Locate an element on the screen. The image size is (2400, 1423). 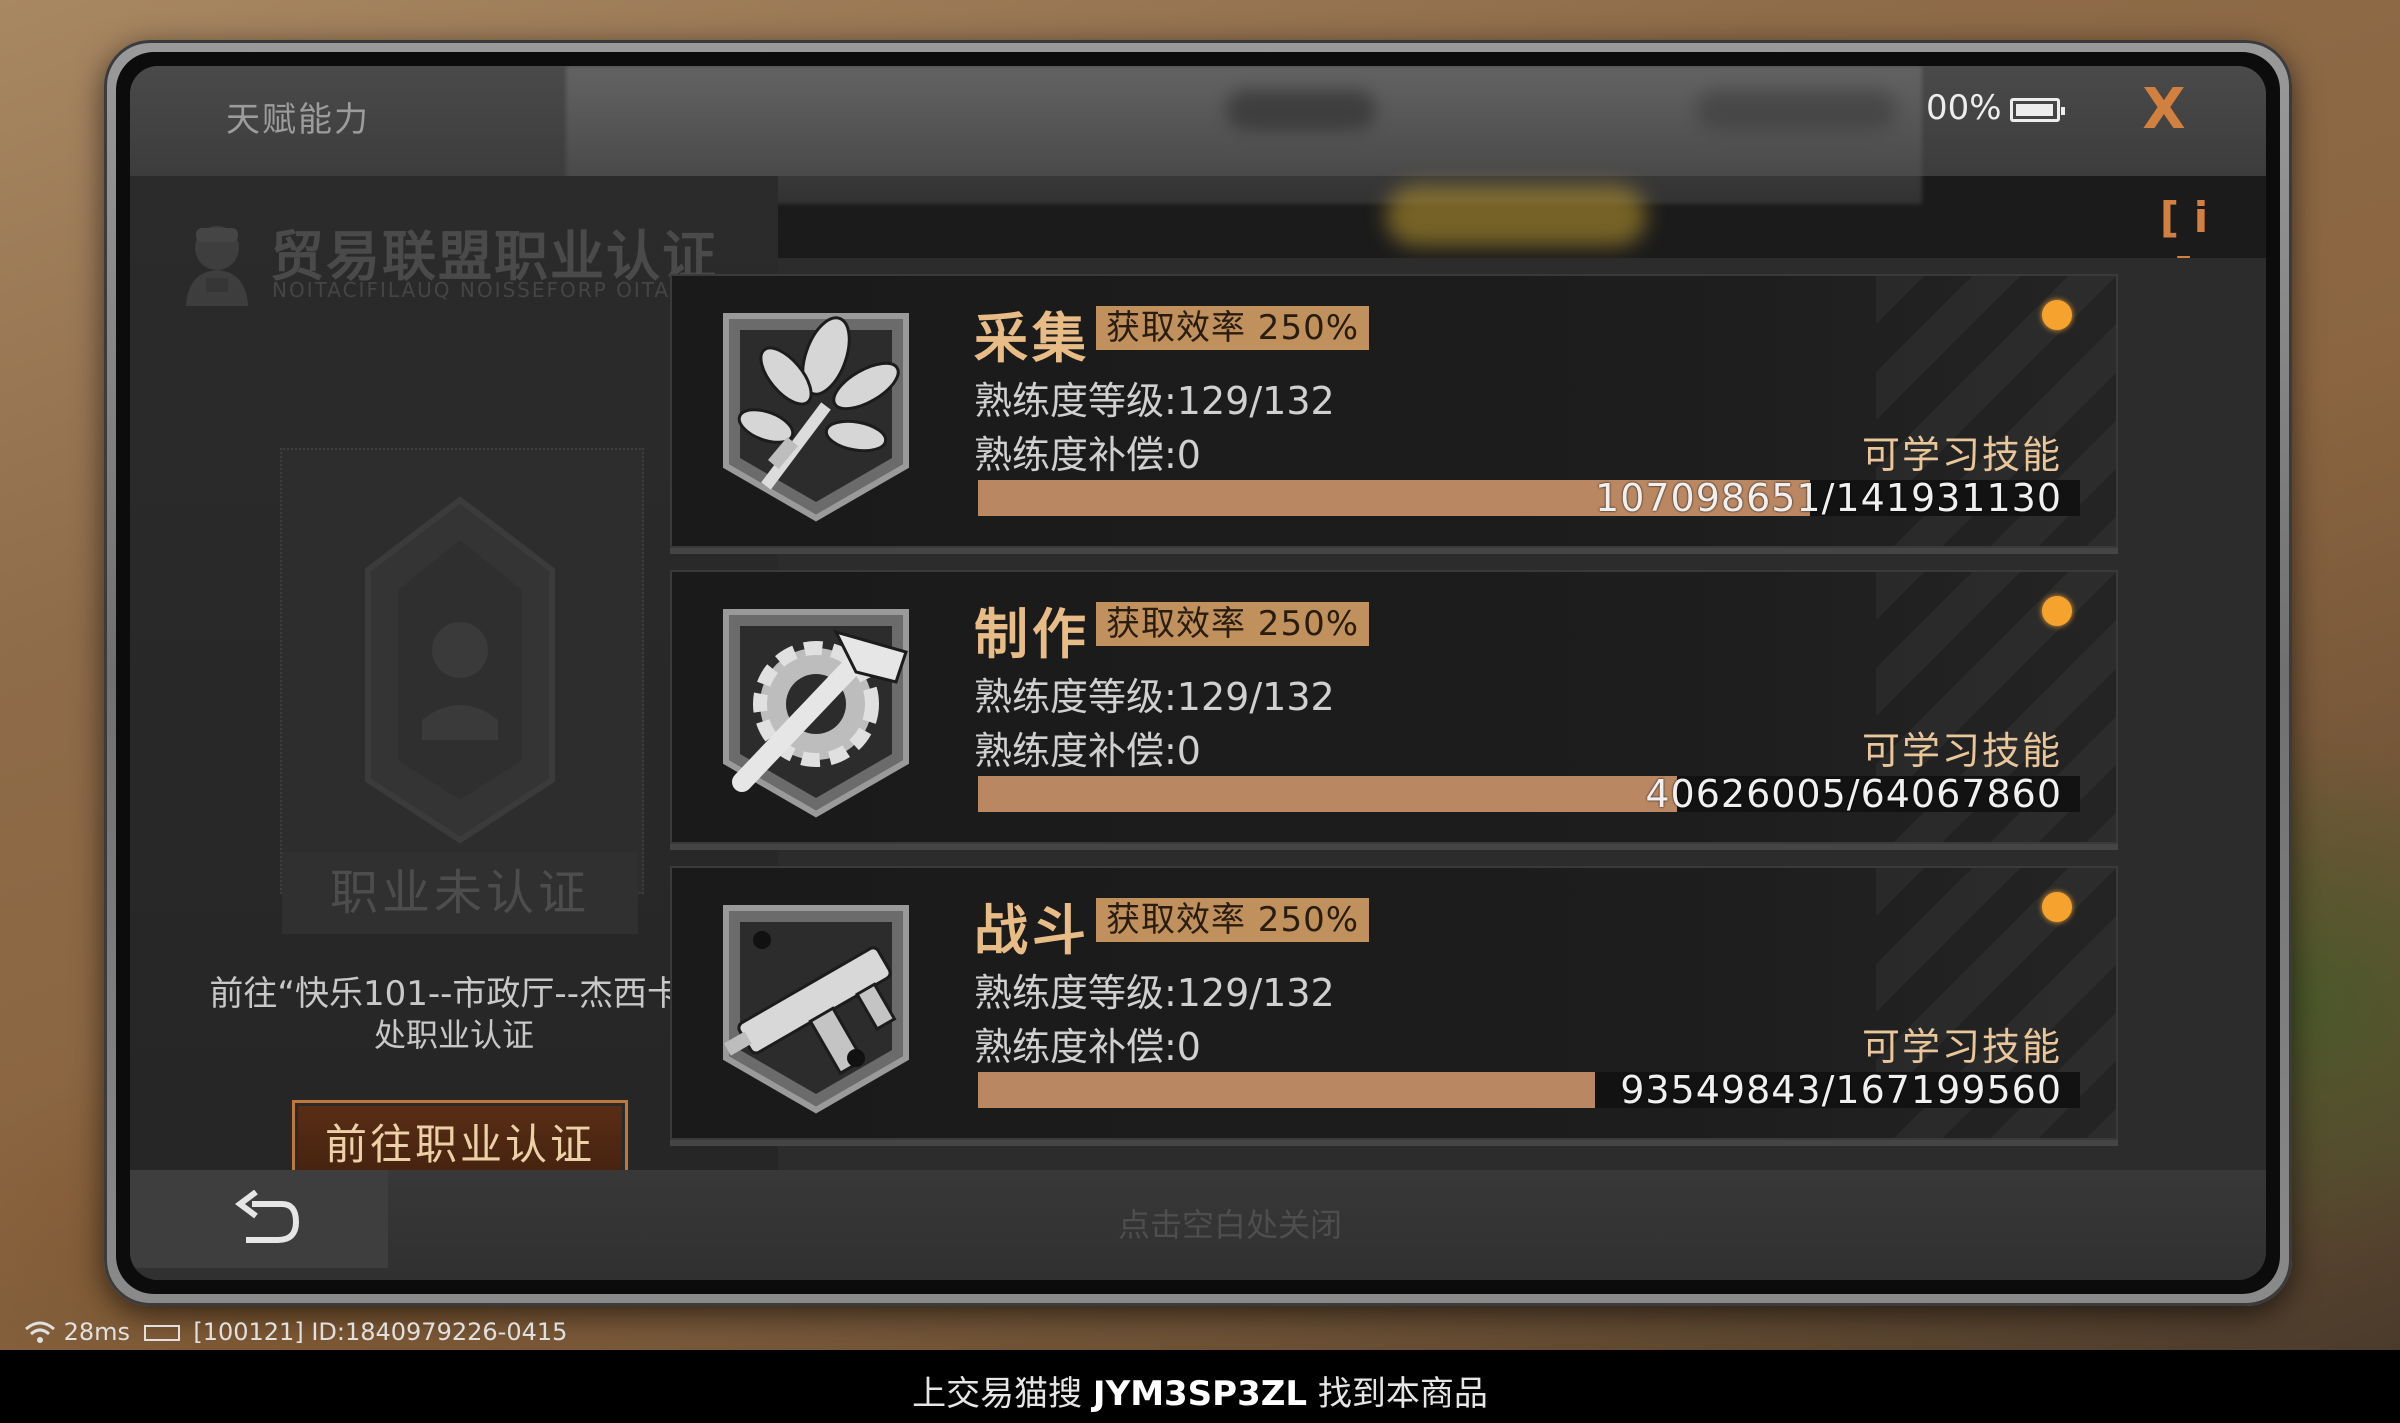
back-button is located at coordinates (259, 1219).